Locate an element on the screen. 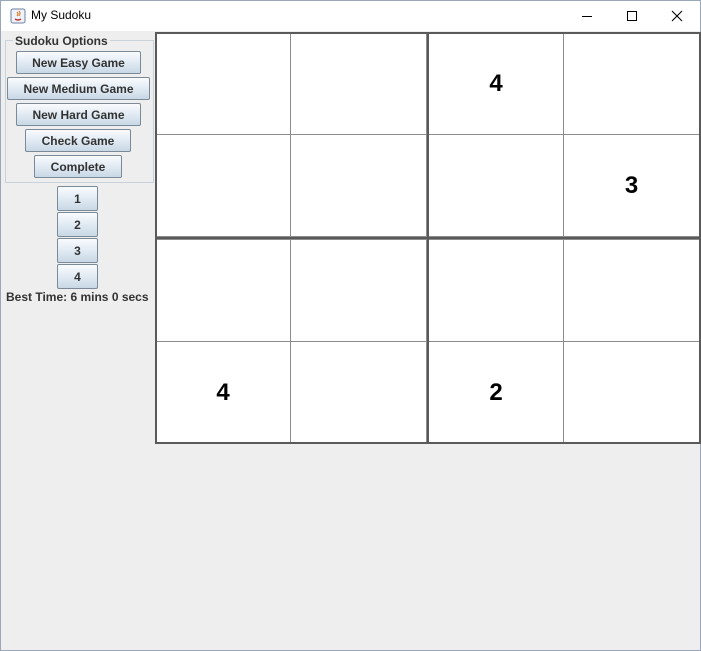 This screenshot has height=651, width=701. sudoku-cell-r4c2 is located at coordinates (358, 392).